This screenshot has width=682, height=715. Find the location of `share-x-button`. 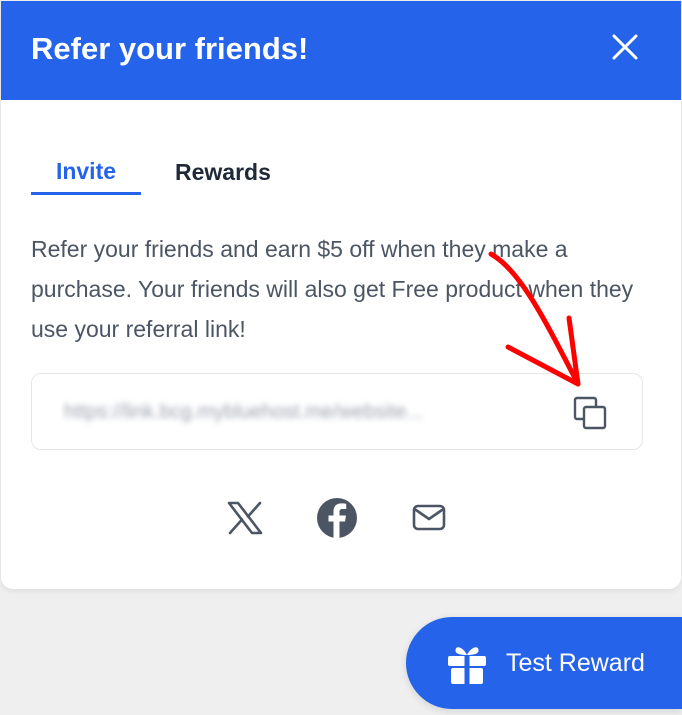

share-x-button is located at coordinates (245, 518).